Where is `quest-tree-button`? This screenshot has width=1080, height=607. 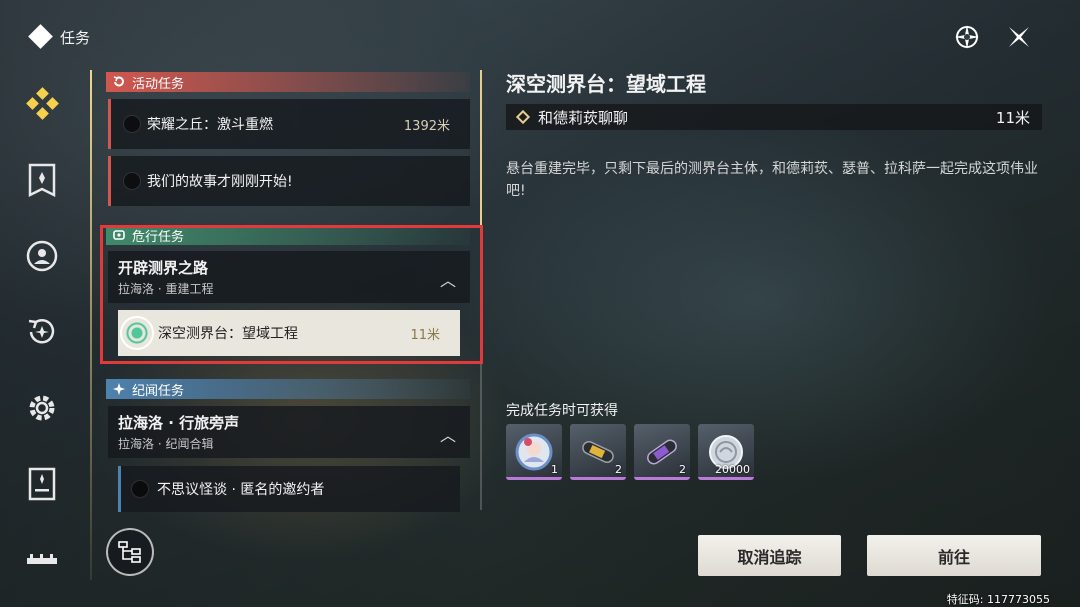 quest-tree-button is located at coordinates (130, 552).